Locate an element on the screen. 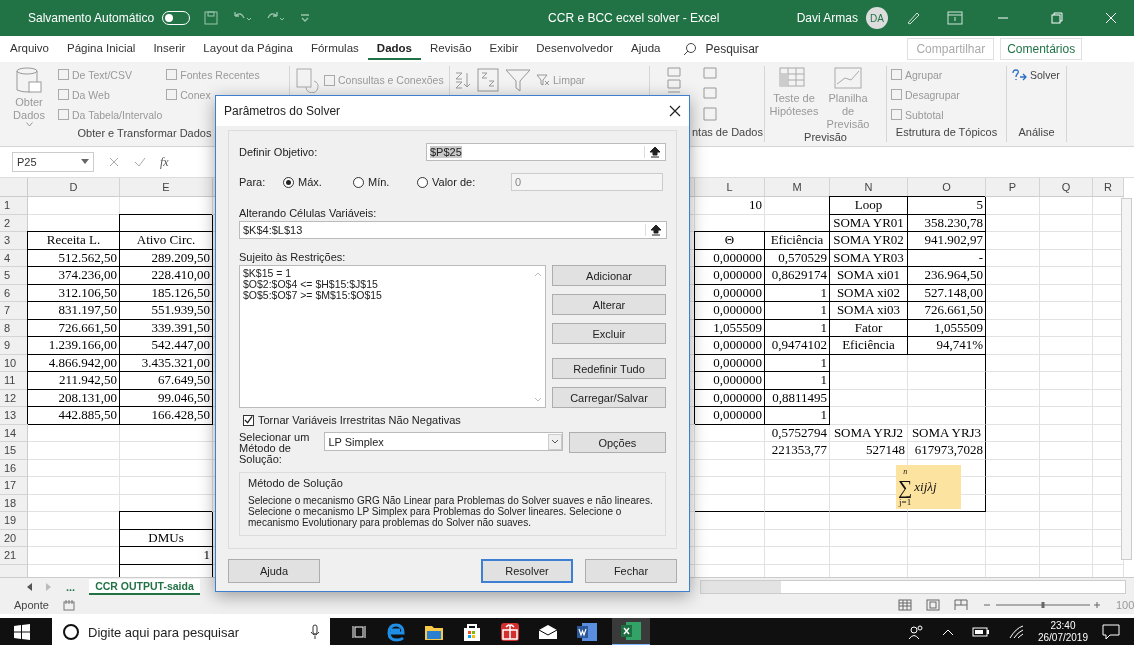 The image size is (1134, 645). task-view-icon is located at coordinates (360, 632).